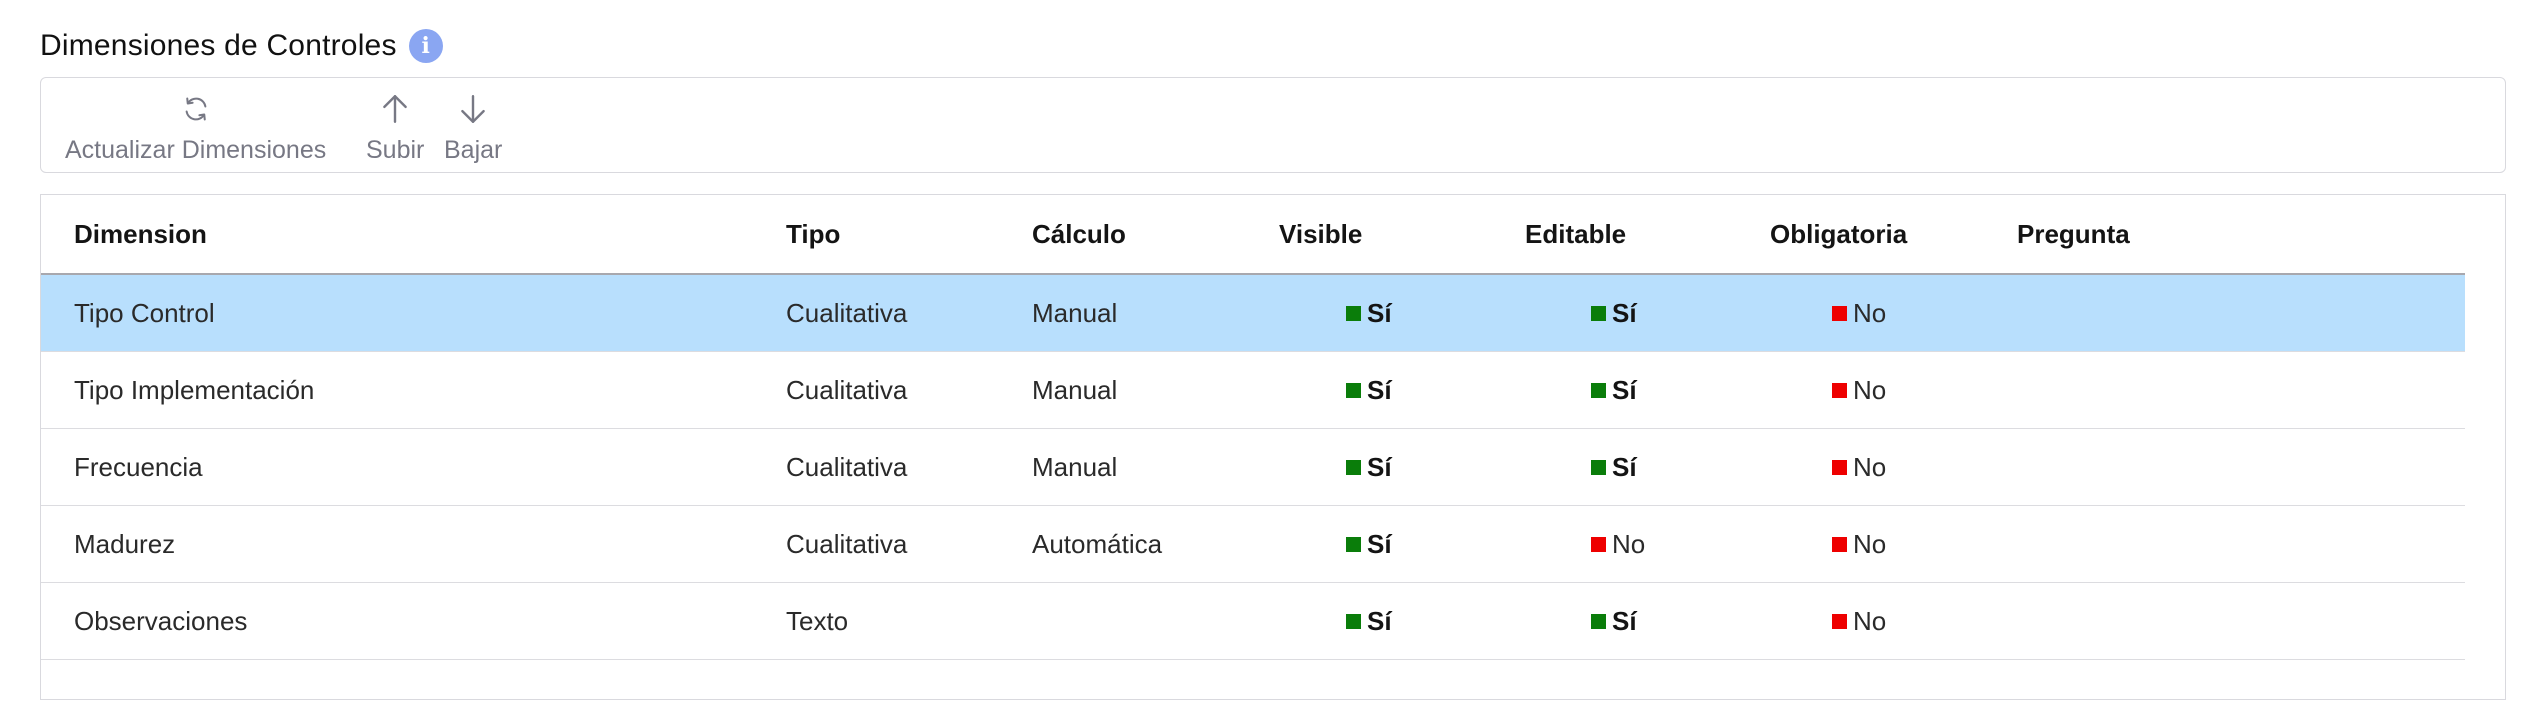 The image size is (2540, 712). I want to click on column-header-editable: Editable, so click(1575, 234).